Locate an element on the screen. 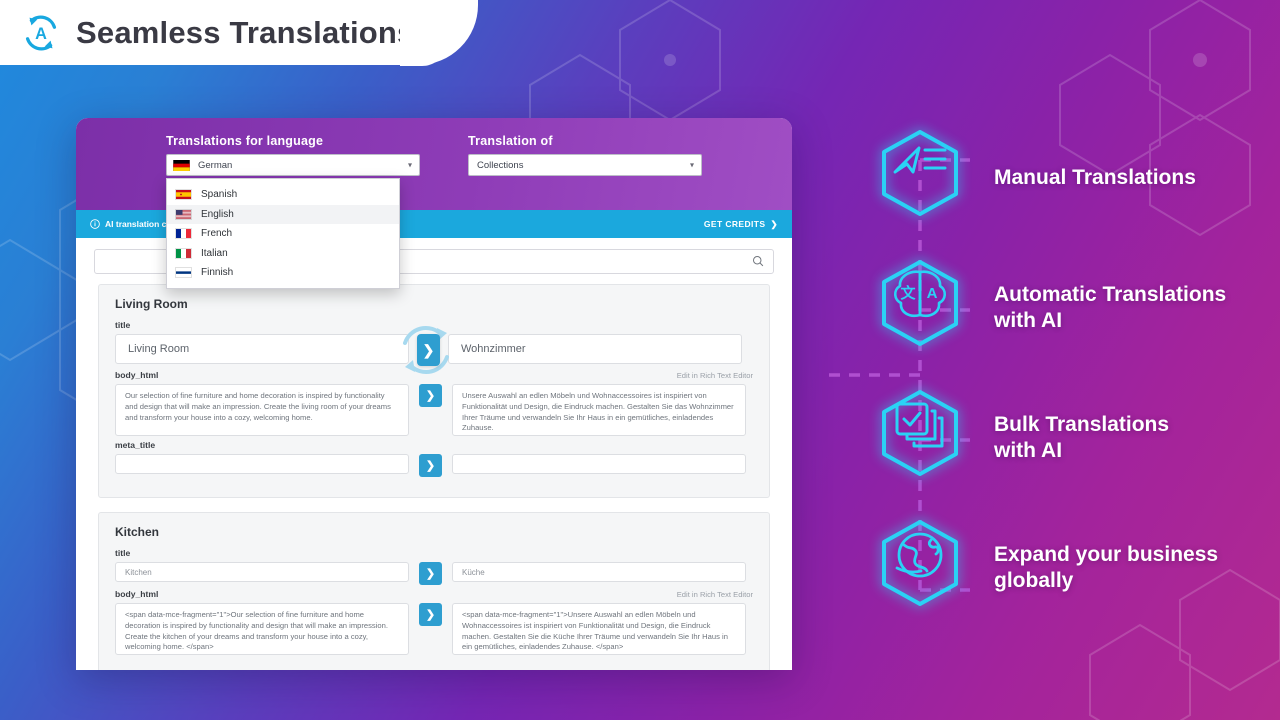 The width and height of the screenshot is (1280, 720). page-title: Seamless Translations is located at coordinates (245, 32).